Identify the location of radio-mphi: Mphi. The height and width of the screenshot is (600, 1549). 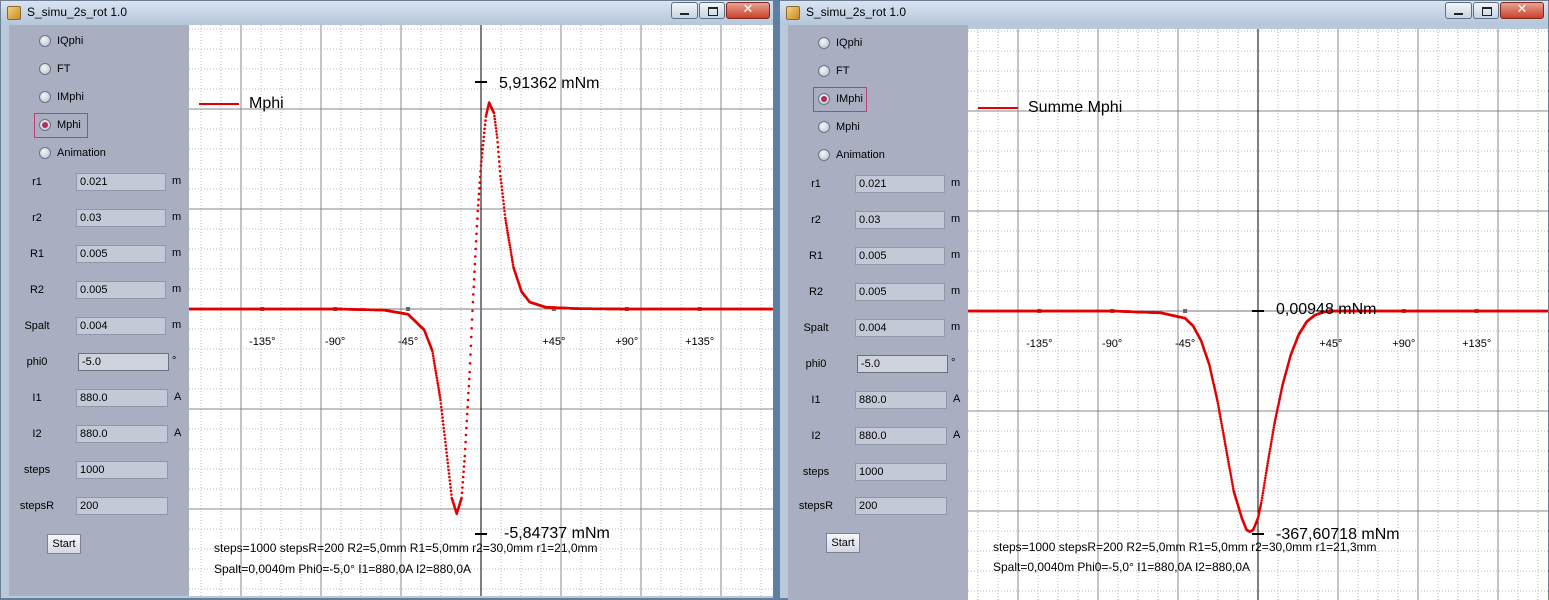
(839, 127).